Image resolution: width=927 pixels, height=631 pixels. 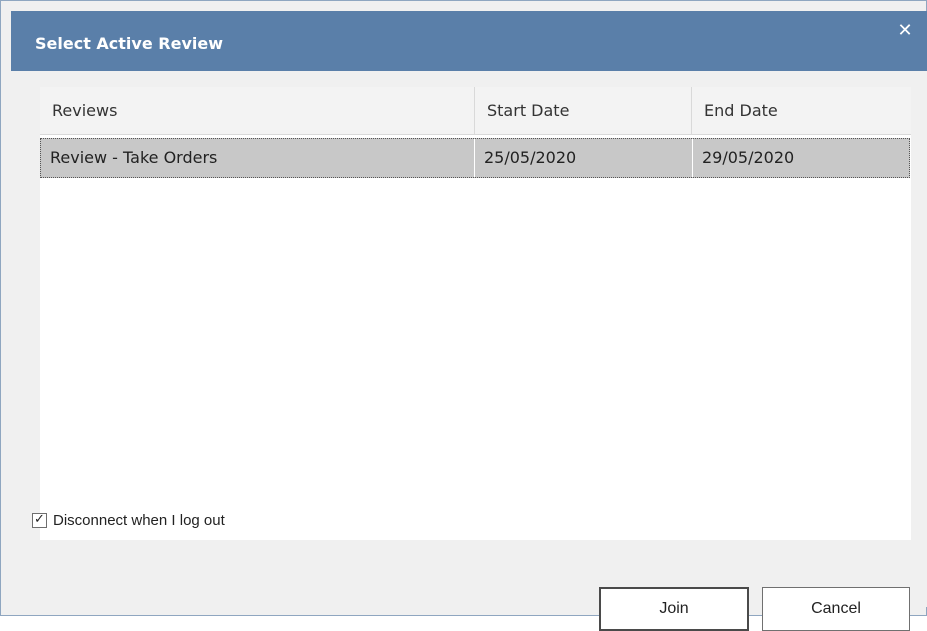 I want to click on column-header-reviews: Reviews, so click(x=257, y=111).